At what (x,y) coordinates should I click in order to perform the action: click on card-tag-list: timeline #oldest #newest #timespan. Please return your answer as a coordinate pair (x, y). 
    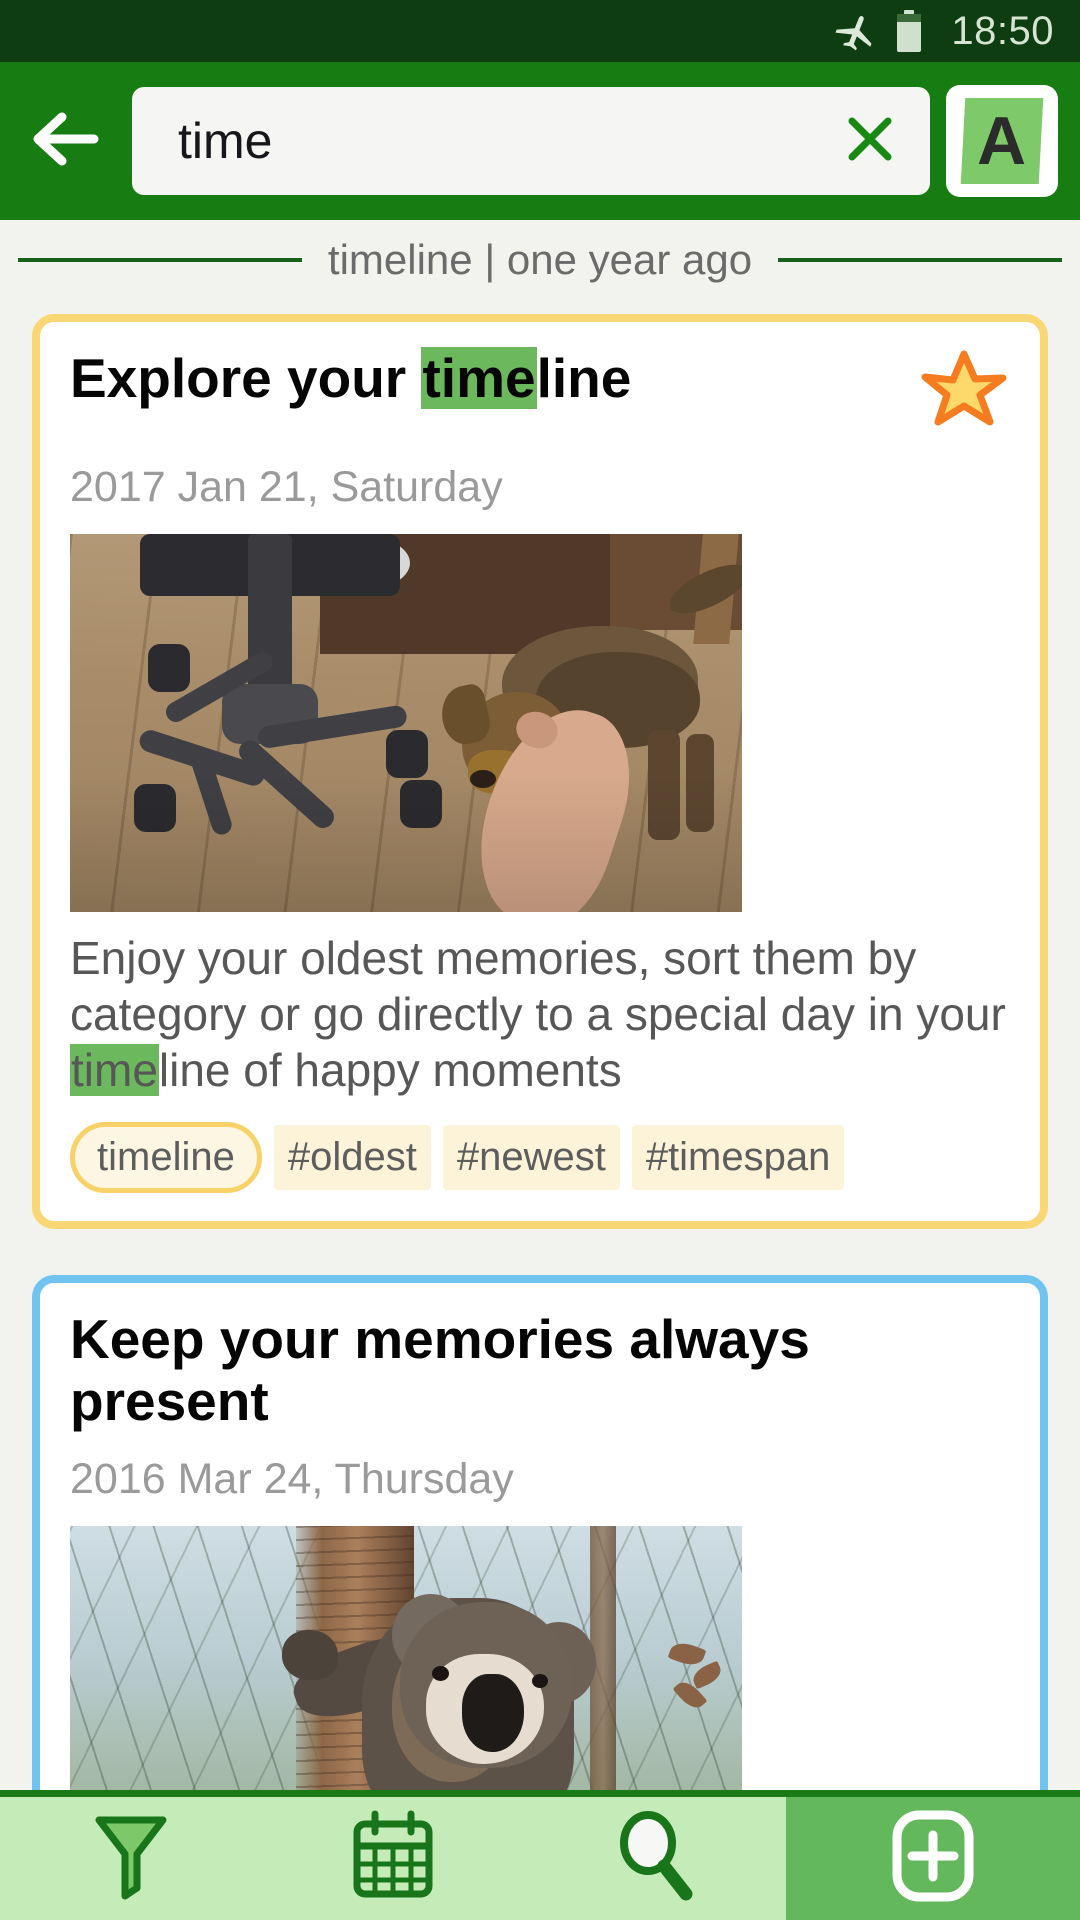
    Looking at the image, I should click on (540, 1158).